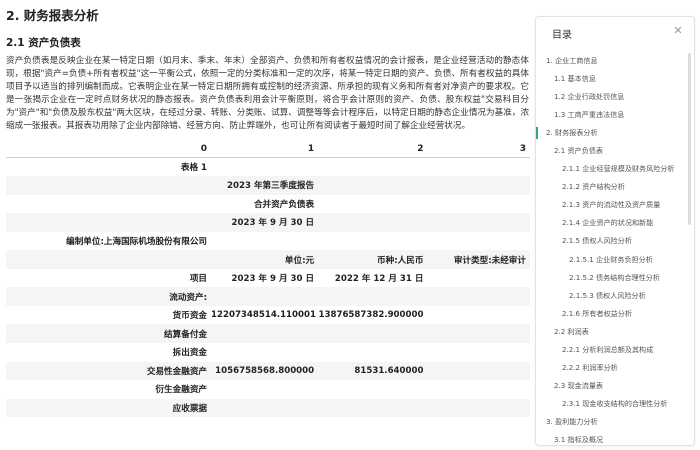 The width and height of the screenshot is (700, 450). Describe the element at coordinates (52, 15) in the screenshot. I see `section-title: 2. 财务报表分析` at that location.